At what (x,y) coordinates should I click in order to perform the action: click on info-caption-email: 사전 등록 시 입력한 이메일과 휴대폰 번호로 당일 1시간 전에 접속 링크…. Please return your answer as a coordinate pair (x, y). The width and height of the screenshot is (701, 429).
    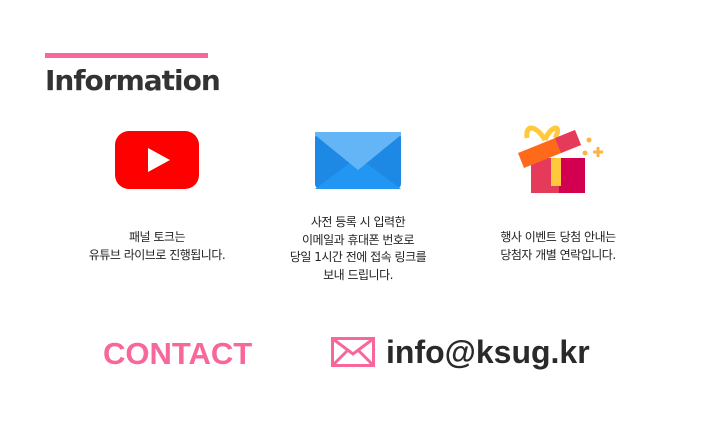
    Looking at the image, I should click on (358, 249).